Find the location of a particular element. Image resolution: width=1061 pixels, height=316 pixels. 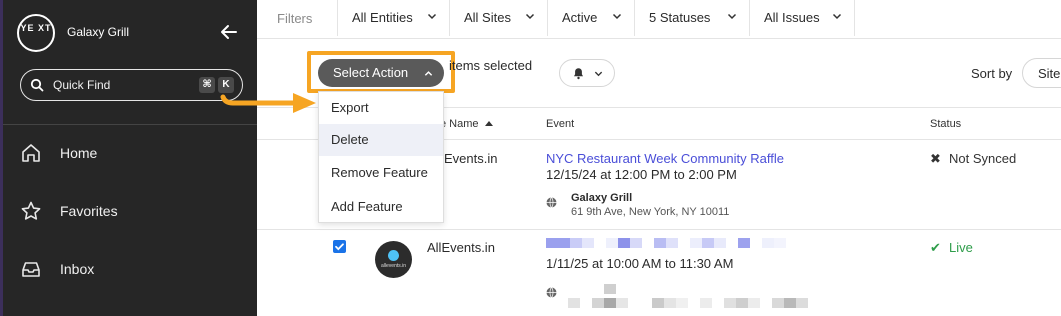

location-address: 61 9th Ave, New York, NY 10011 is located at coordinates (650, 212).